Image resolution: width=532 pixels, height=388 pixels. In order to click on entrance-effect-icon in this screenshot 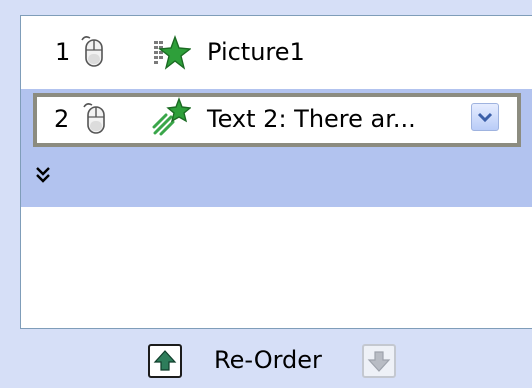, I will do `click(172, 52)`.